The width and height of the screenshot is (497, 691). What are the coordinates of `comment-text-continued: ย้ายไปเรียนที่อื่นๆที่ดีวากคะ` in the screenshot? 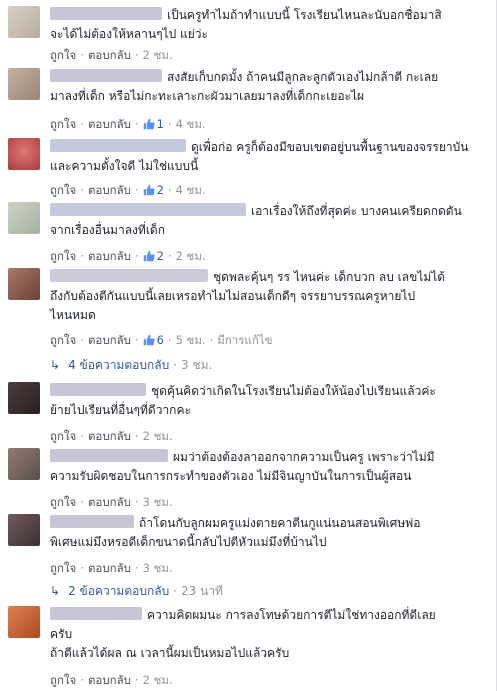 It's located at (120, 410).